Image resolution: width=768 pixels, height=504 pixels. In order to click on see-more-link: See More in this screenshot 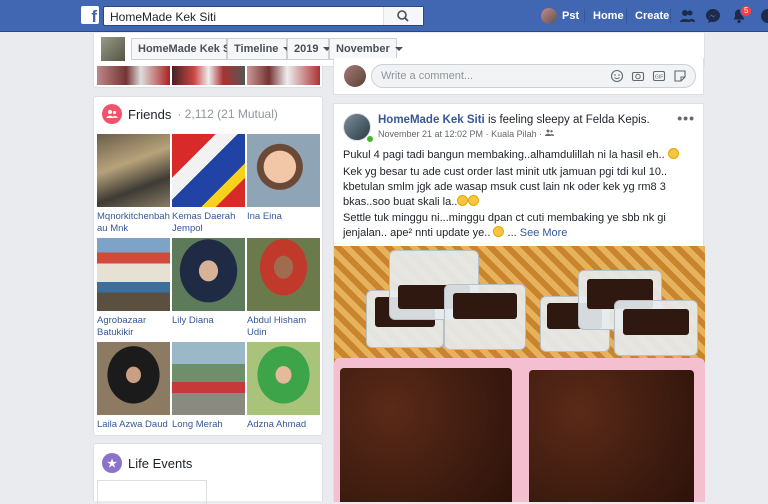, I will do `click(544, 233)`.